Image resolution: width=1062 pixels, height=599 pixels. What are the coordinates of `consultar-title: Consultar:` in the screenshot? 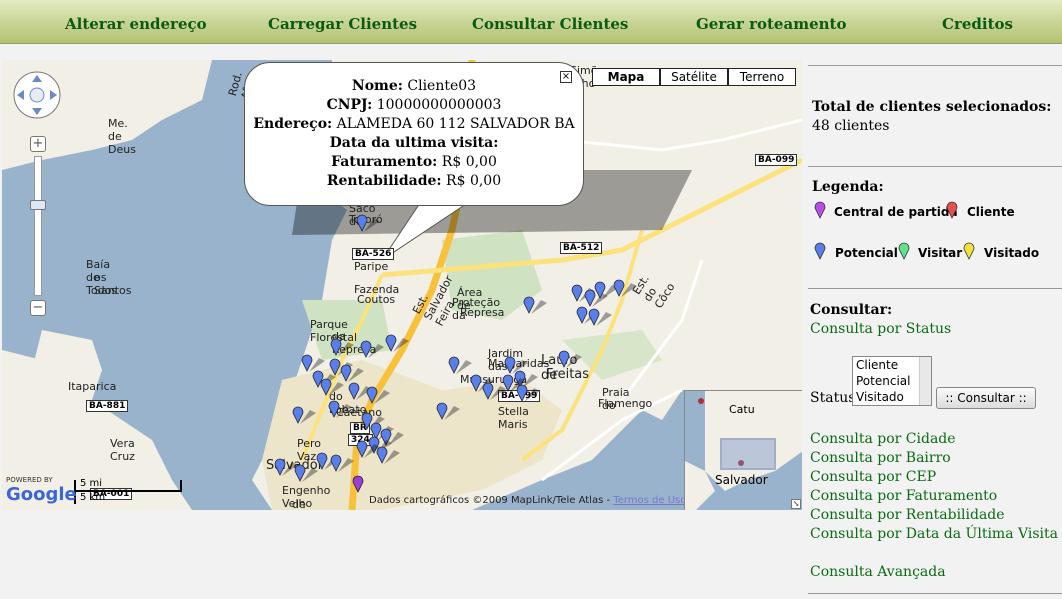 It's located at (851, 310).